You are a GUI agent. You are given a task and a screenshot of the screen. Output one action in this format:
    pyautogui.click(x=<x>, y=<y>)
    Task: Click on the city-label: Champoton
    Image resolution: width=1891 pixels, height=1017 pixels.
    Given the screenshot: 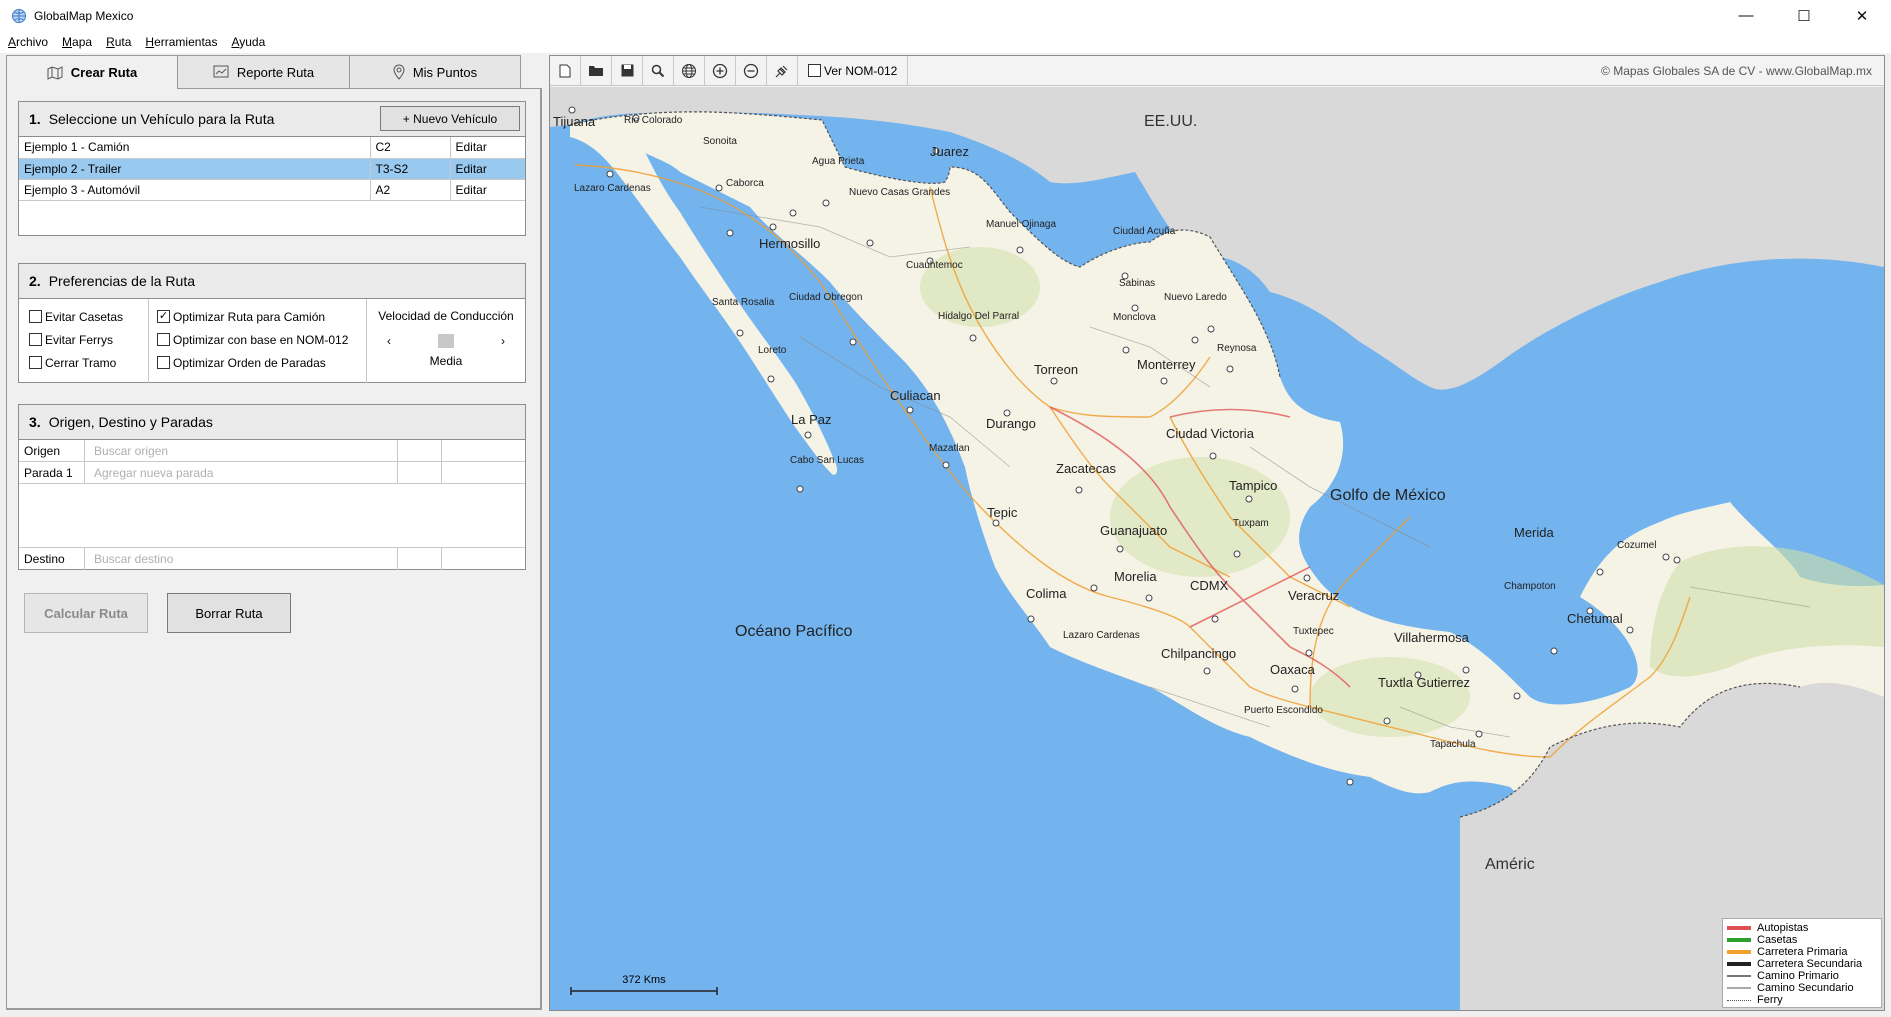 What is the action you would take?
    pyautogui.click(x=1530, y=586)
    